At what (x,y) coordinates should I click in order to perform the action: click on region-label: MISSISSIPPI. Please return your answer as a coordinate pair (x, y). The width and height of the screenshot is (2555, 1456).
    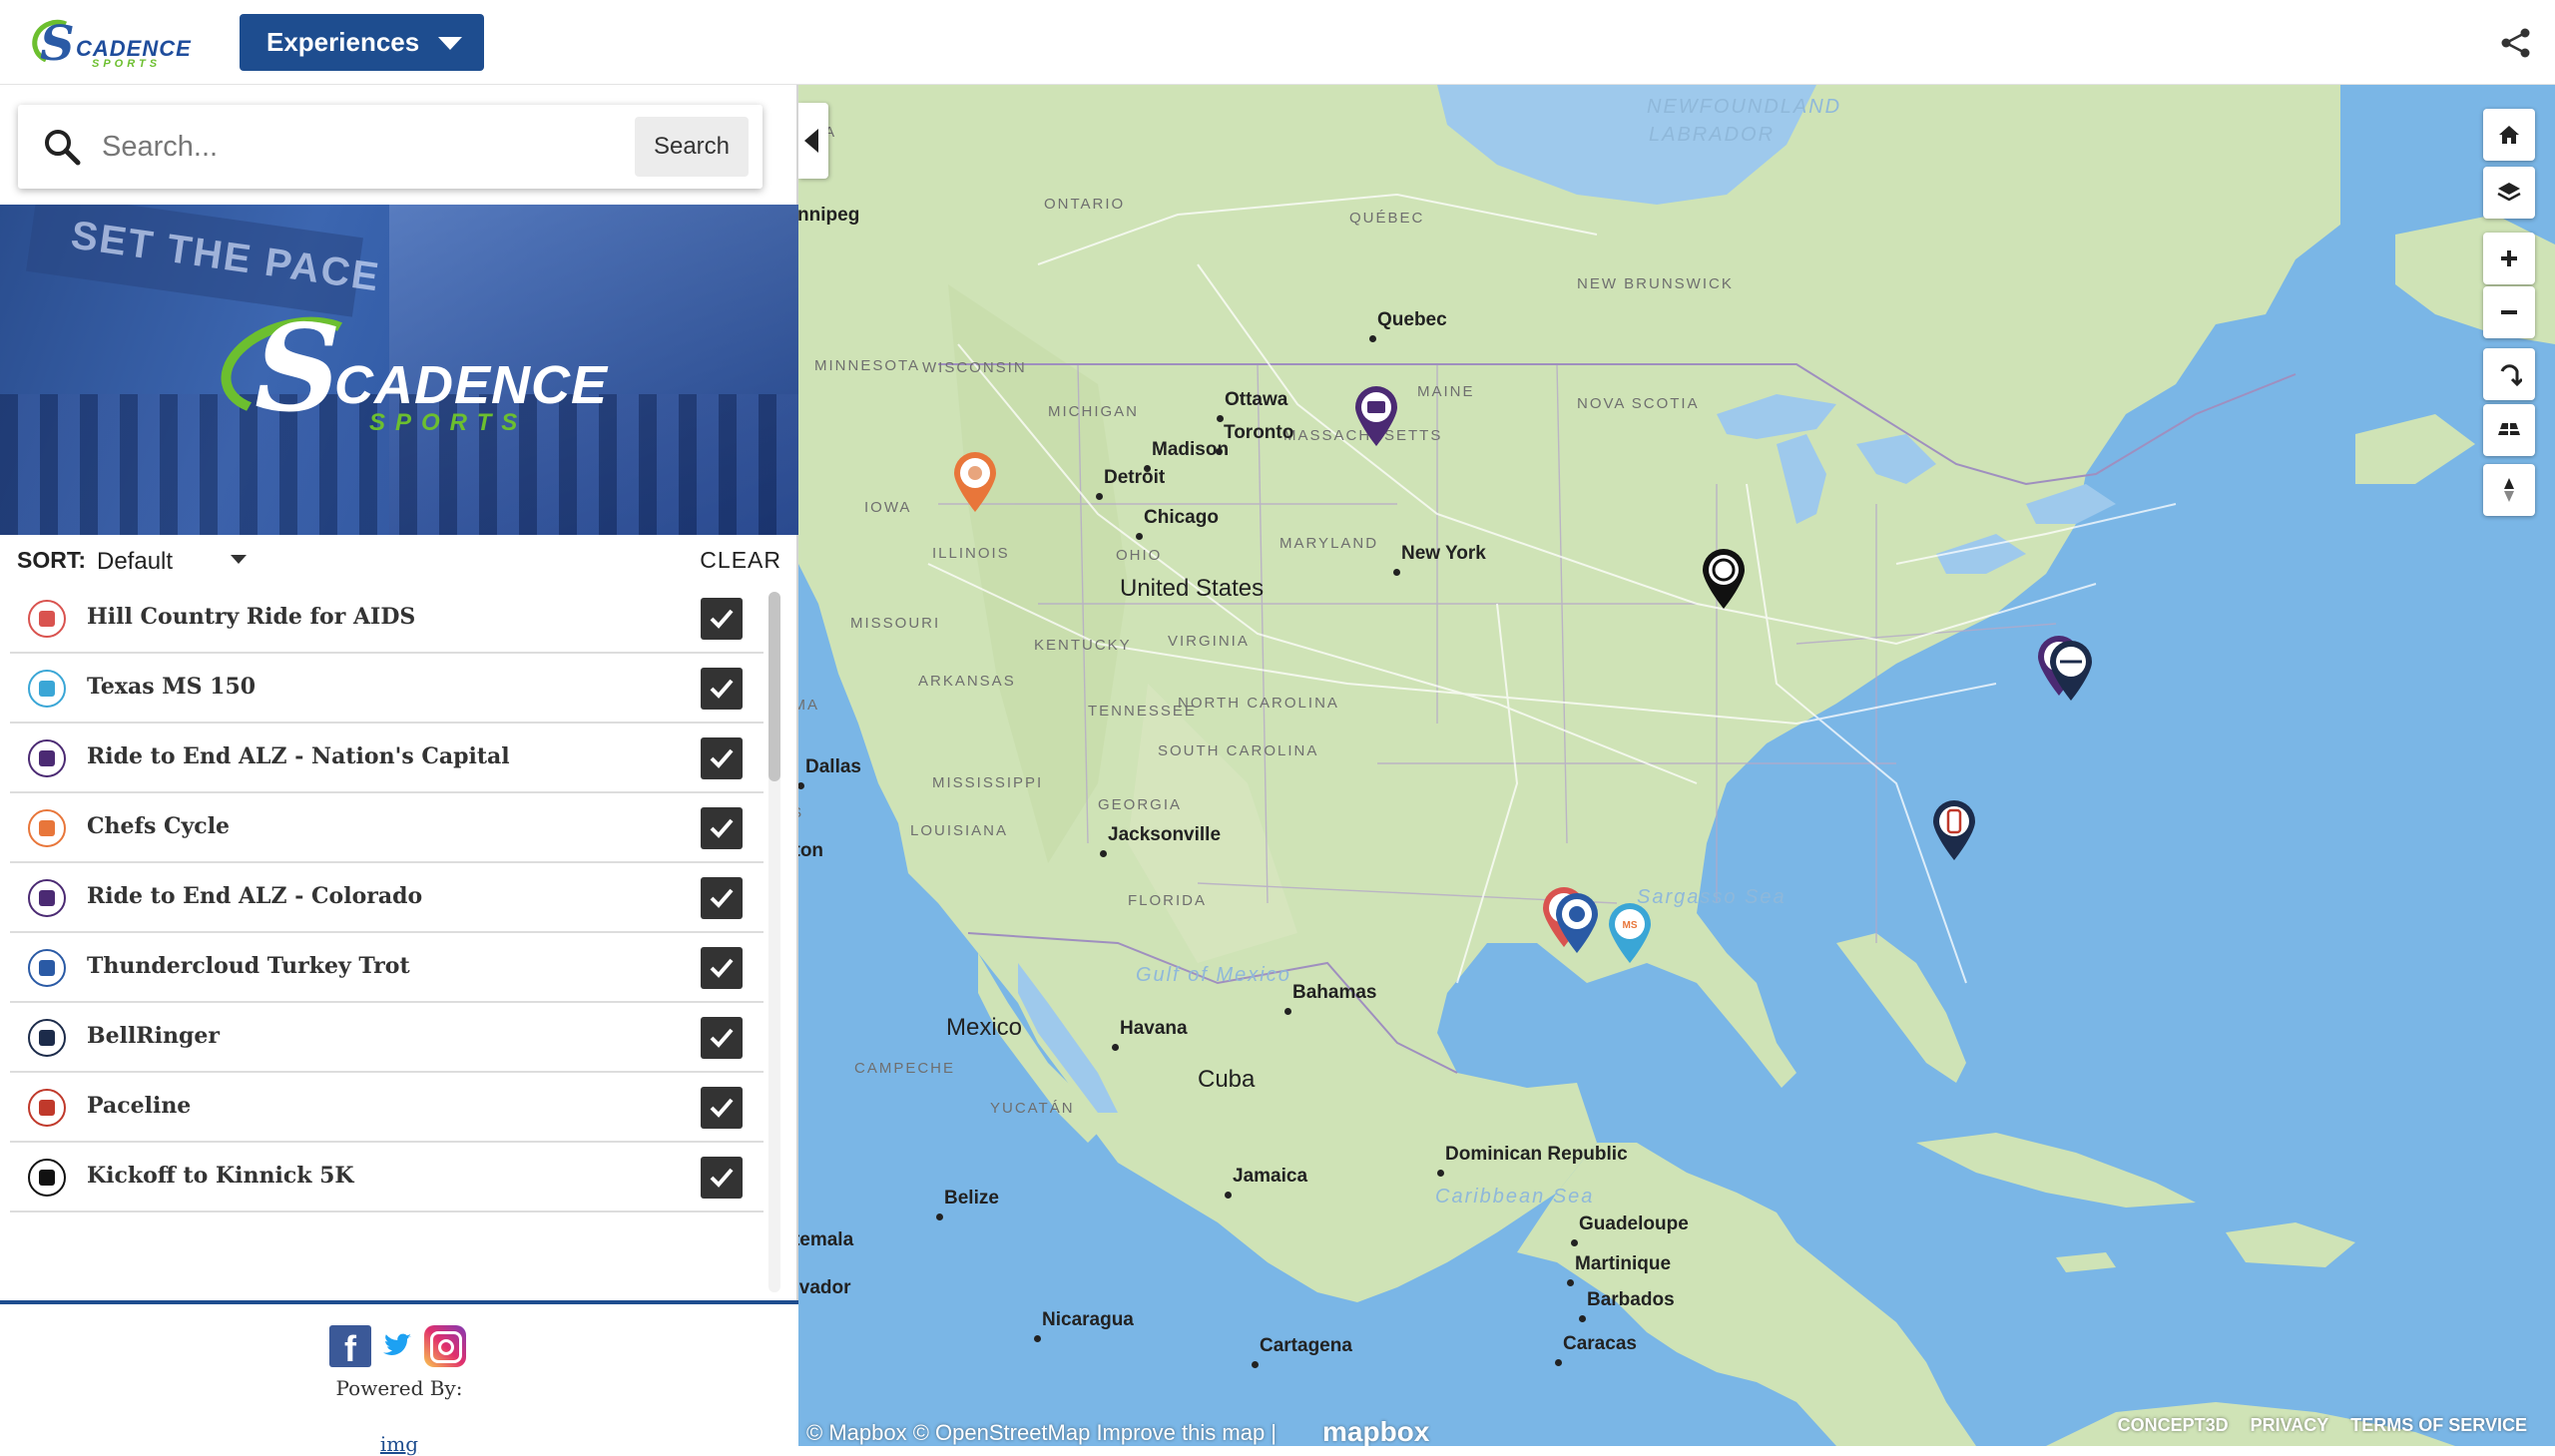
    Looking at the image, I should click on (988, 782).